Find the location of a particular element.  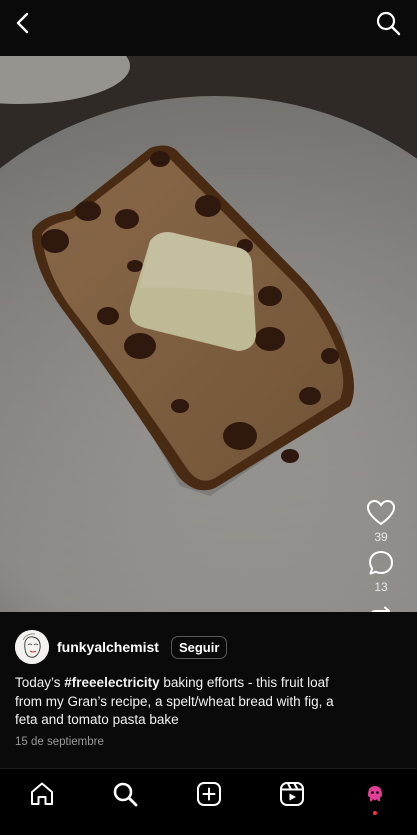

notification-dot is located at coordinates (375, 813).